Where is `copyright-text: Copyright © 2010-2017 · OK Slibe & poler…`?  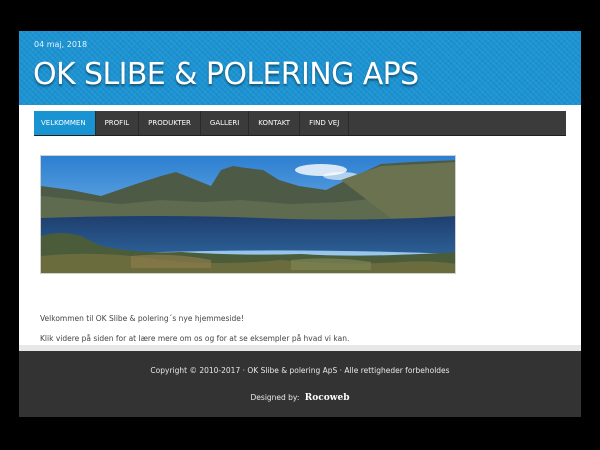 copyright-text: Copyright © 2010-2017 · OK Slibe & poler… is located at coordinates (300, 370).